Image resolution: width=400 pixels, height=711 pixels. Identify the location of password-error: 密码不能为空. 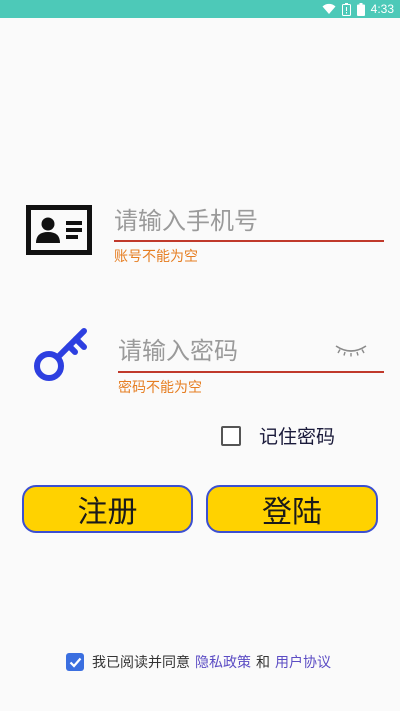
(160, 388).